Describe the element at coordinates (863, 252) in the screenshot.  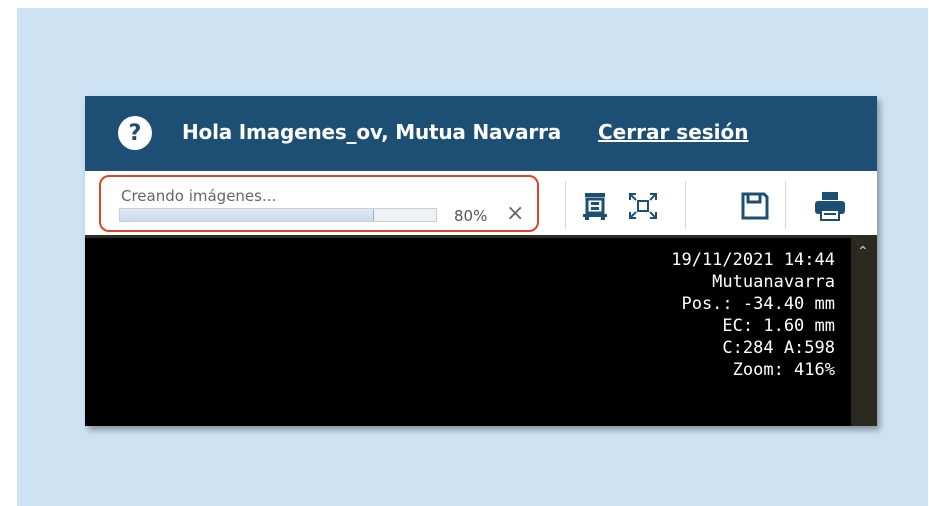
I see `scroll-up-icon: ⌃` at that location.